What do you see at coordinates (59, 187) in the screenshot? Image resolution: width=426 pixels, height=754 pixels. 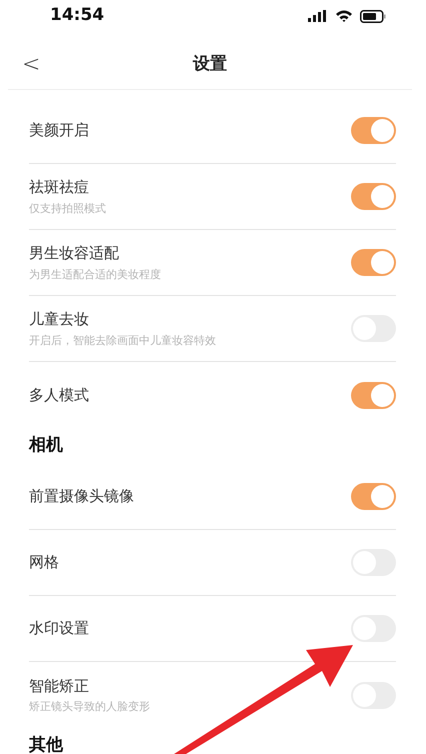 I see `setting-label: 祛斑祛痘` at bounding box center [59, 187].